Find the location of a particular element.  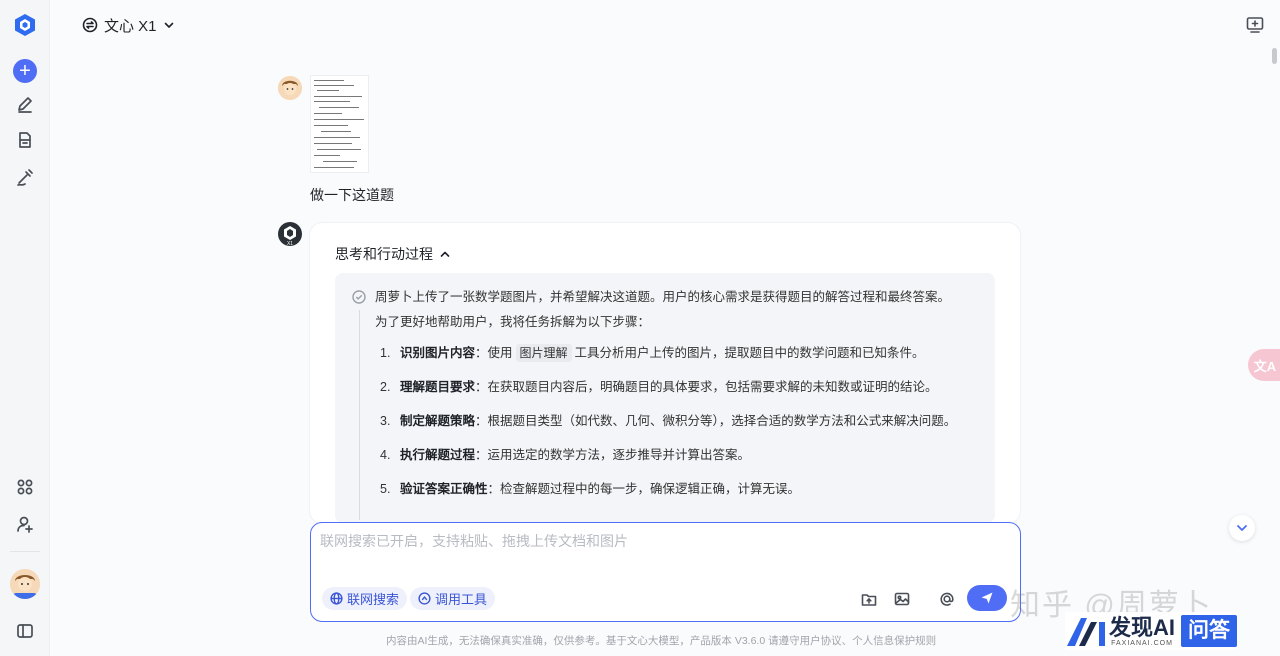

tools-toggle: 调用工具 is located at coordinates (453, 598).